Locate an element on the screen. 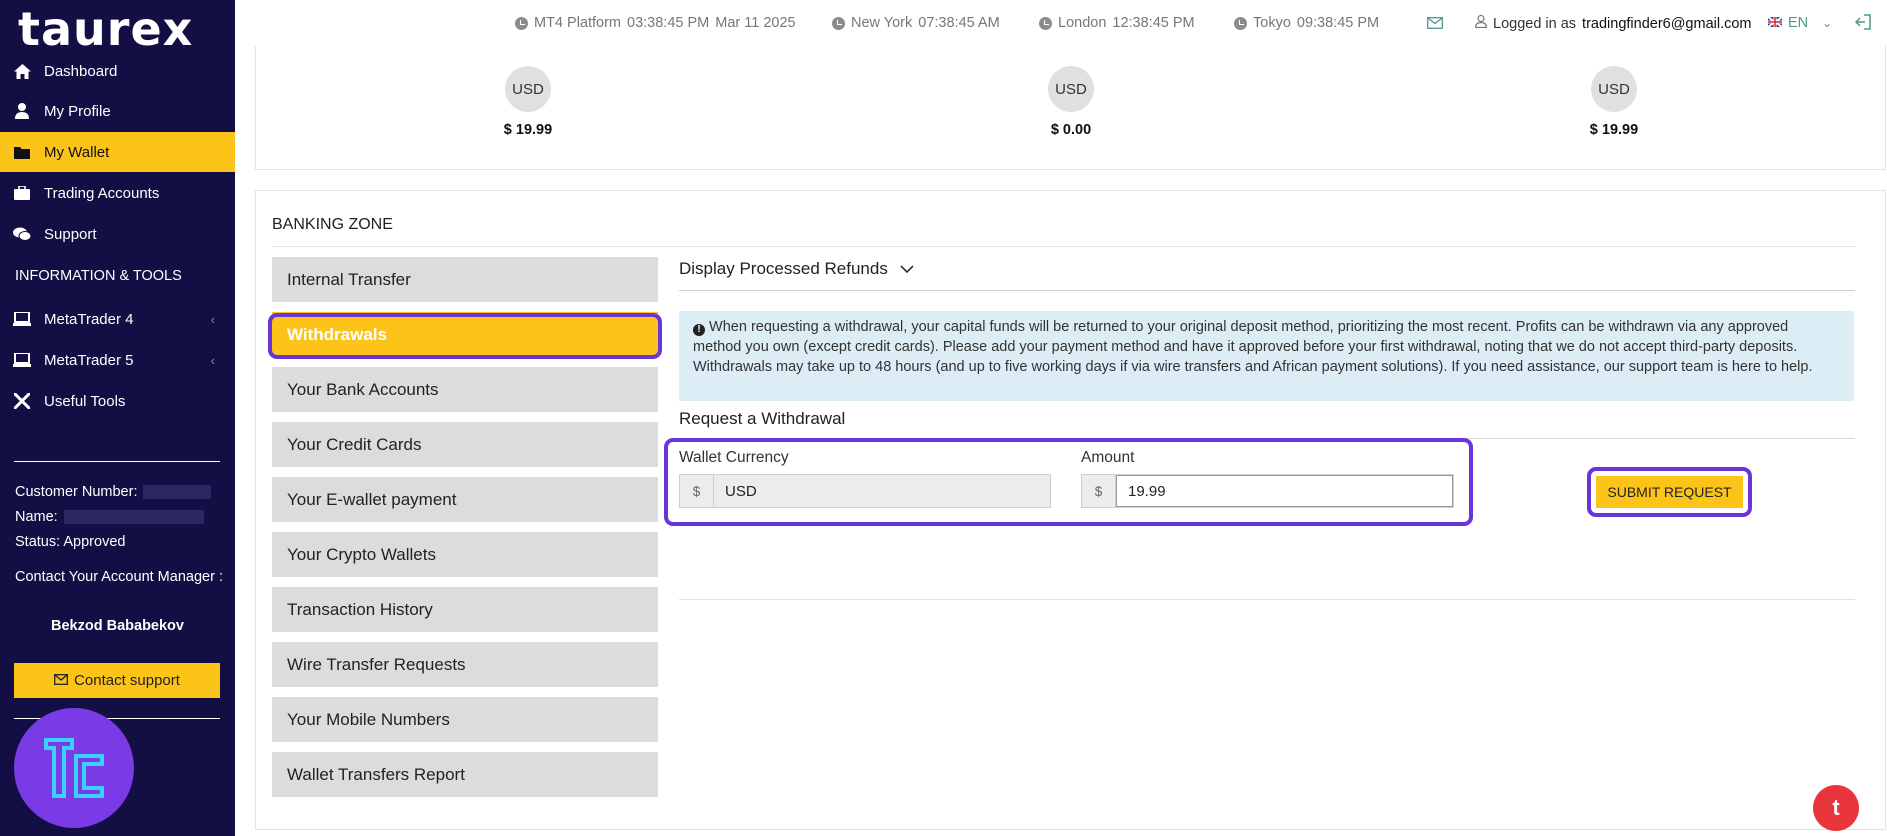 This screenshot has height=836, width=1887. sidebar-item-label: My Profile is located at coordinates (77, 111).